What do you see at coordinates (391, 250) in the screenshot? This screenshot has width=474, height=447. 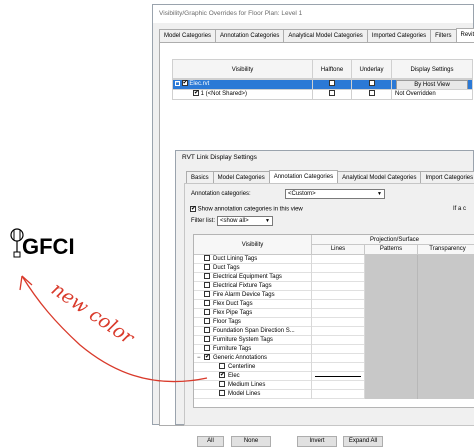 I see `col-patterns: Patterns` at bounding box center [391, 250].